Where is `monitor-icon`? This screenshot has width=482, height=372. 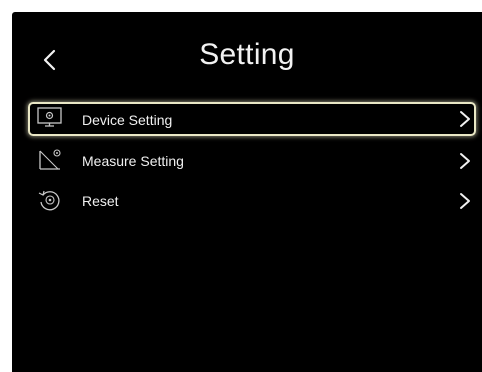
monitor-icon is located at coordinates (50, 118).